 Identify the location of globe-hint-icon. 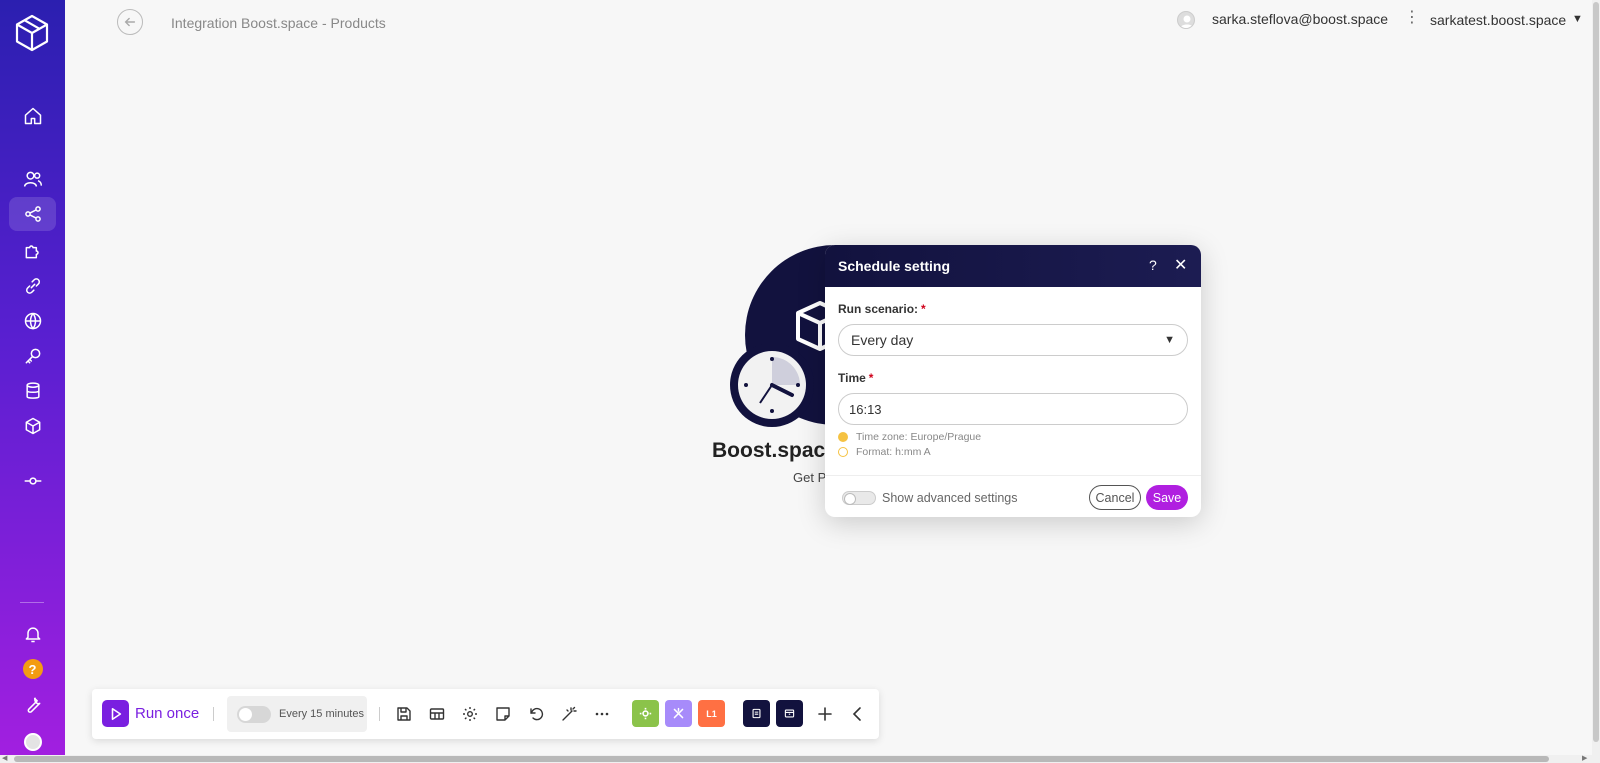
(843, 437).